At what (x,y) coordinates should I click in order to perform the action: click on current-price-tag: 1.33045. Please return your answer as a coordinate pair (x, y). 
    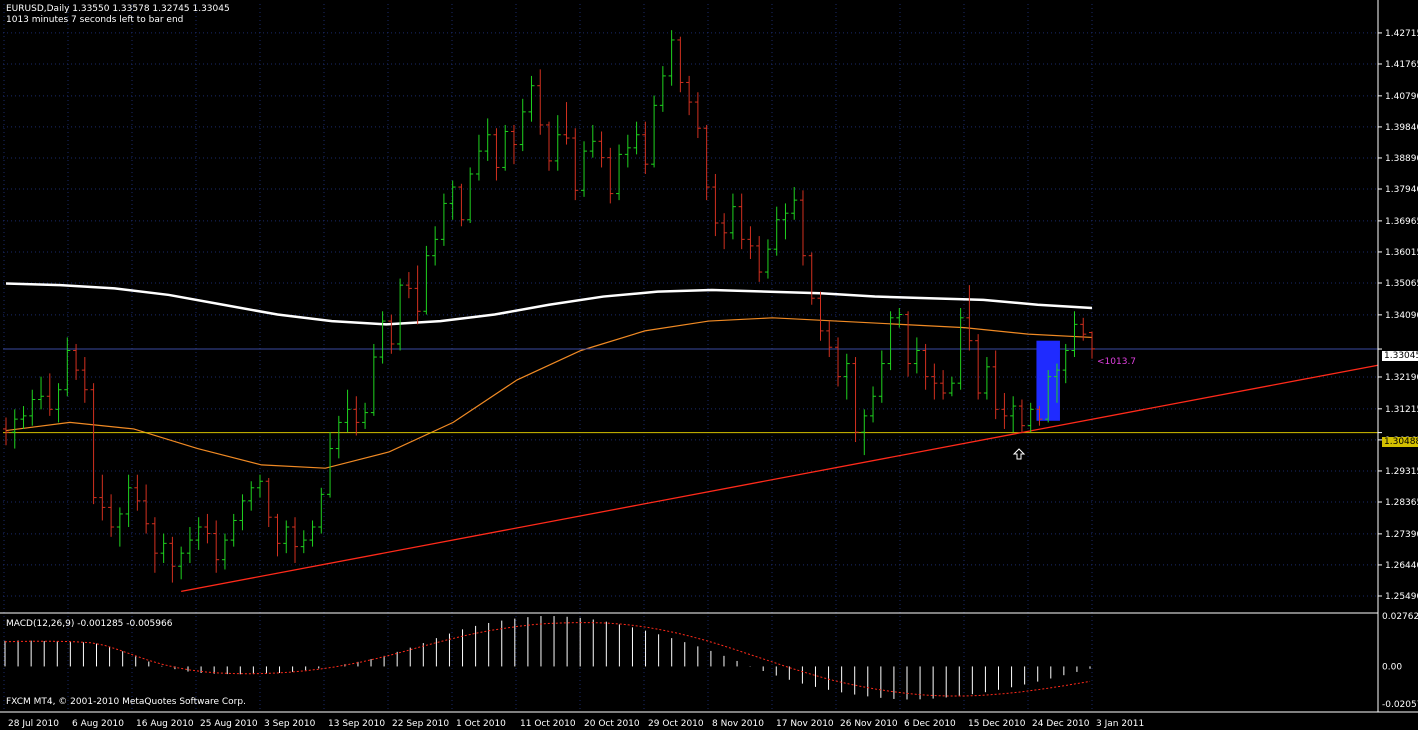
    Looking at the image, I should click on (1400, 356).